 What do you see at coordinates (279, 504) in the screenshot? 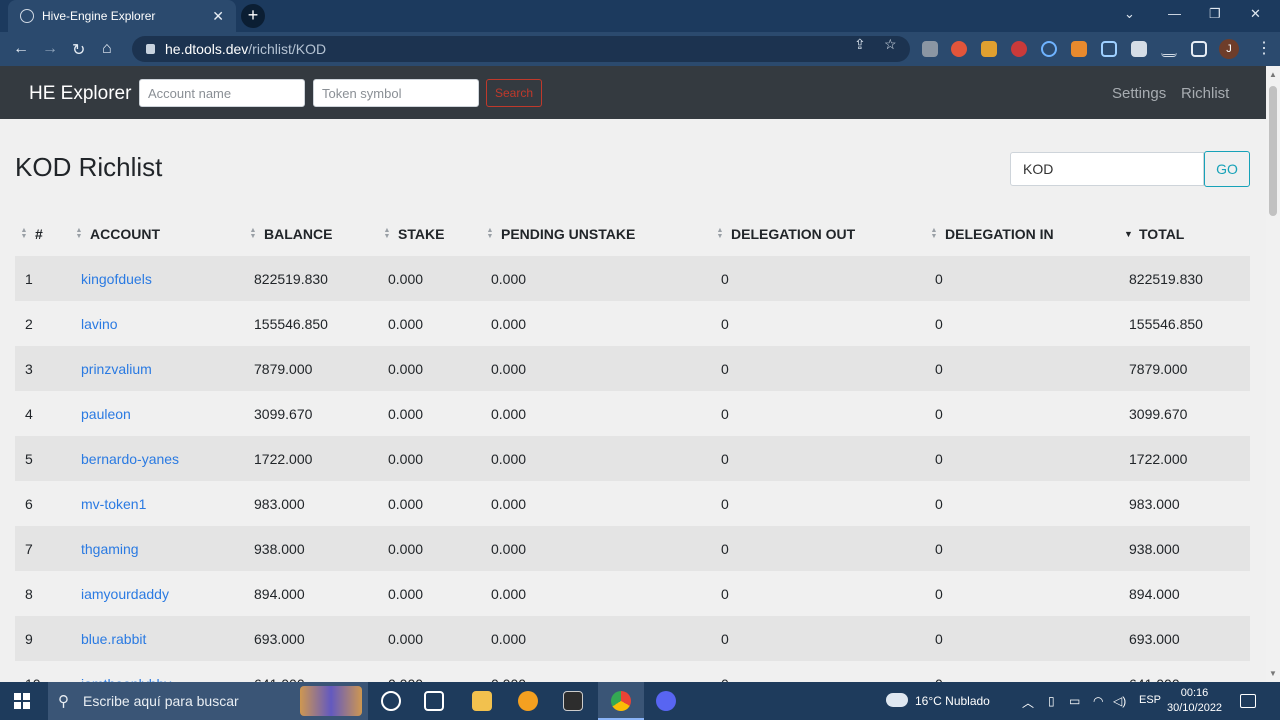
I see `cell-balance: 983.000` at bounding box center [279, 504].